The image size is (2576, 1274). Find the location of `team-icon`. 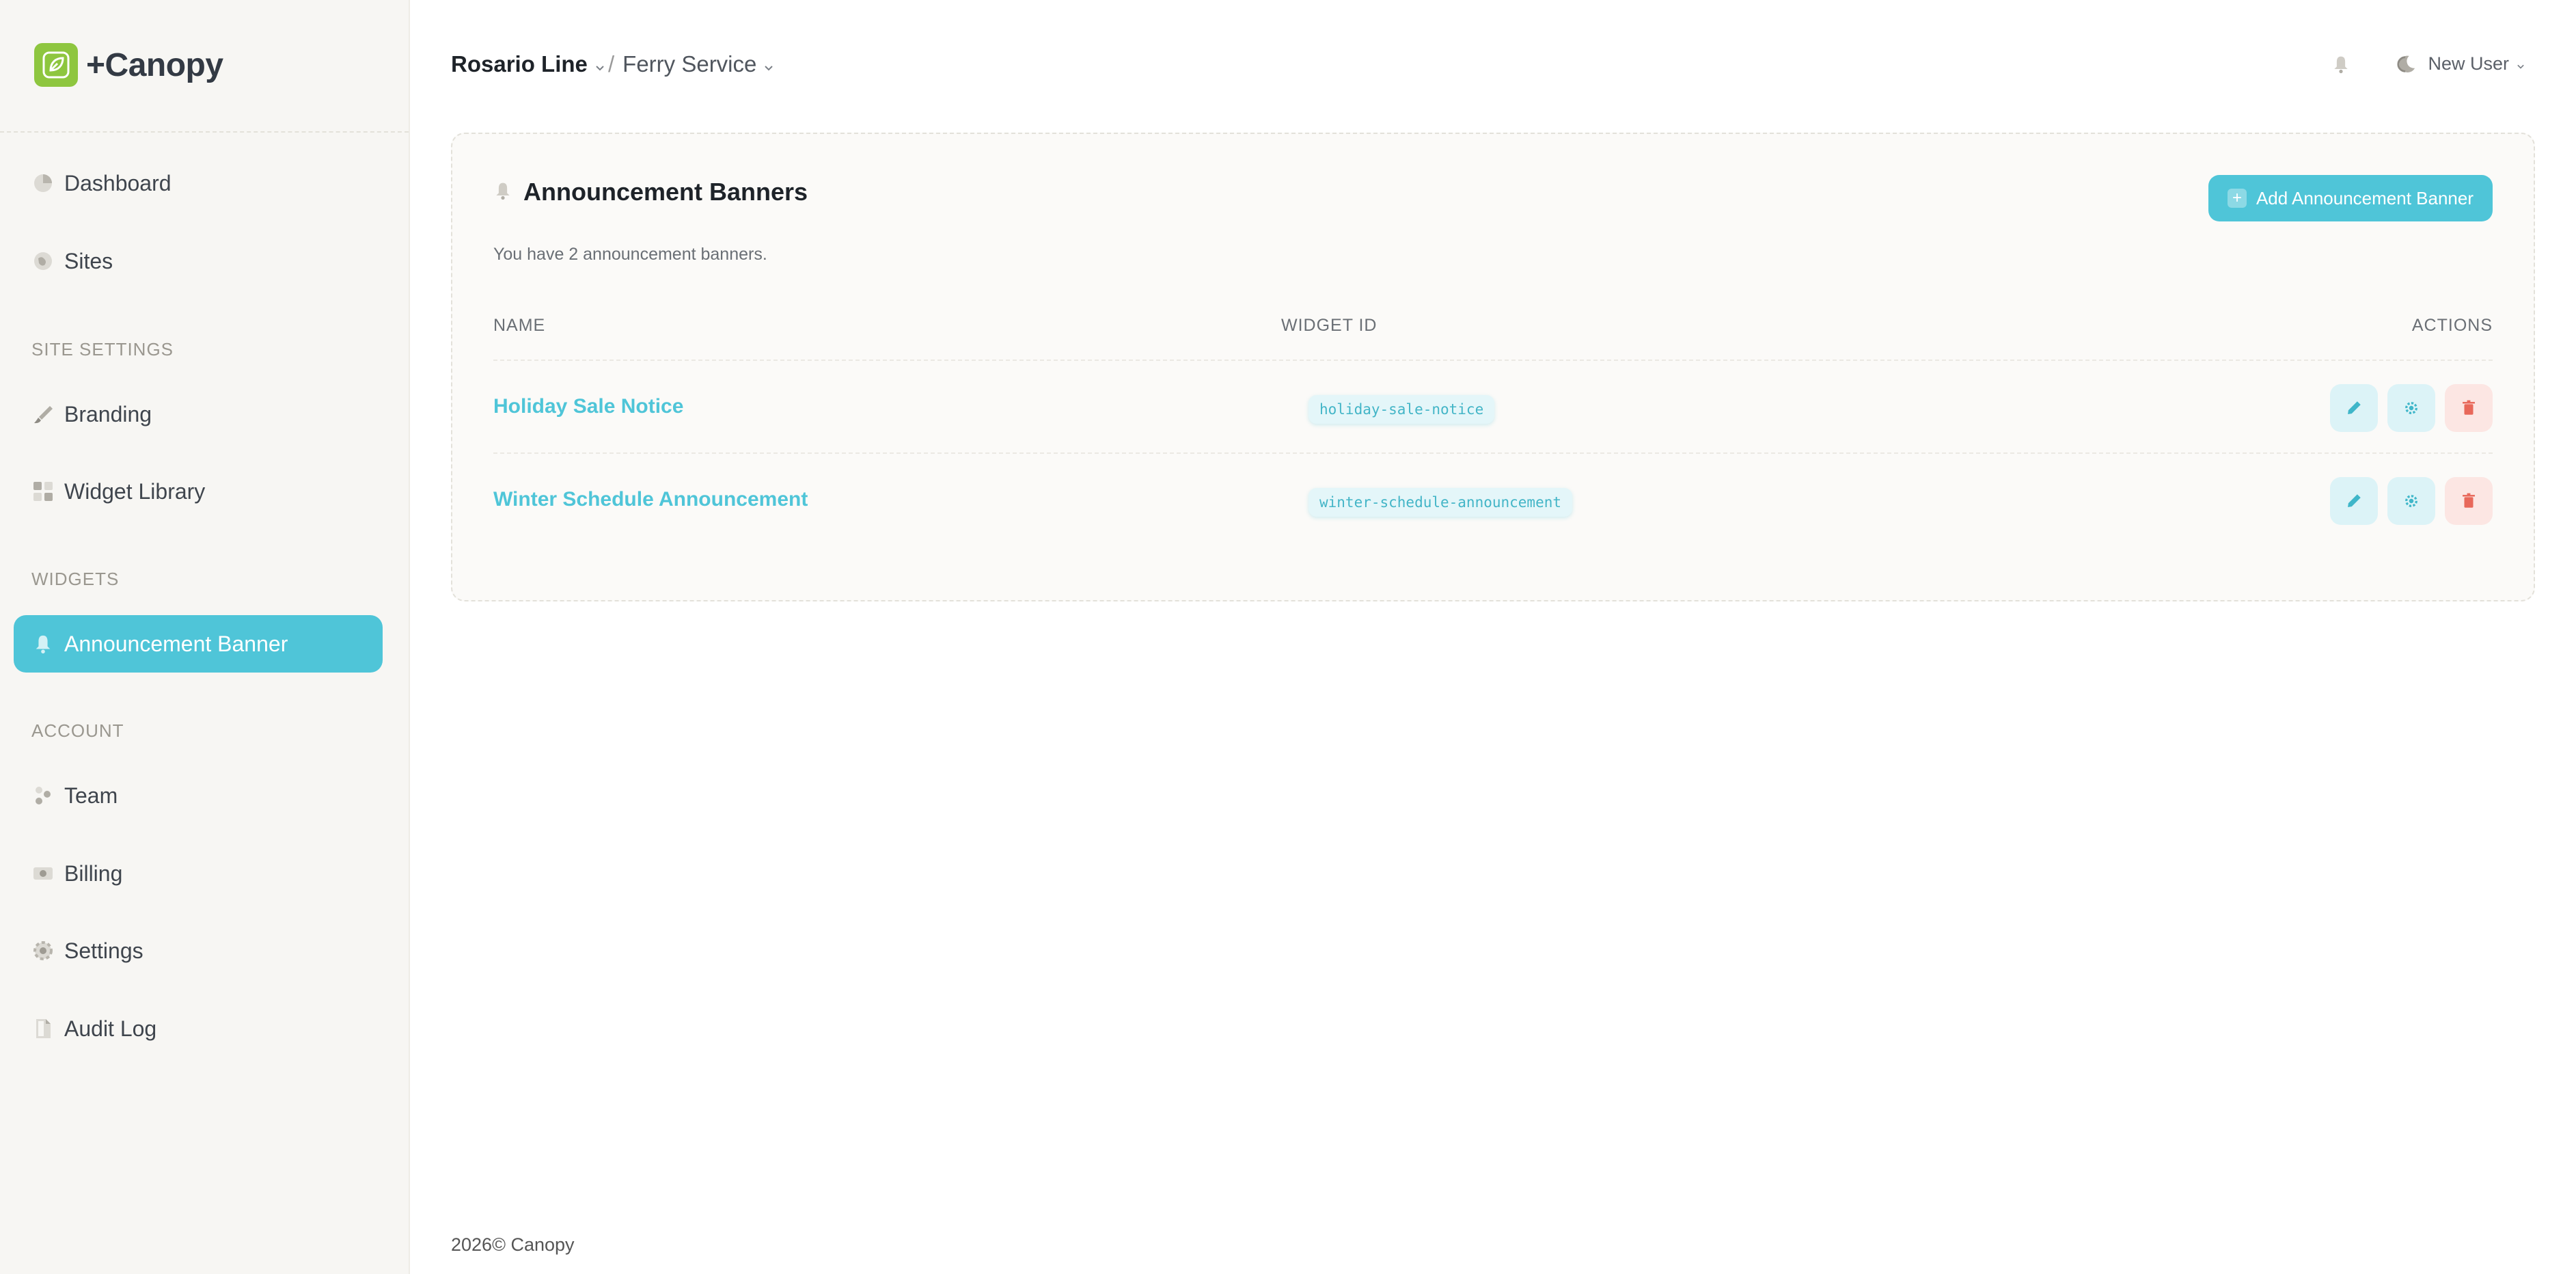

team-icon is located at coordinates (43, 795).